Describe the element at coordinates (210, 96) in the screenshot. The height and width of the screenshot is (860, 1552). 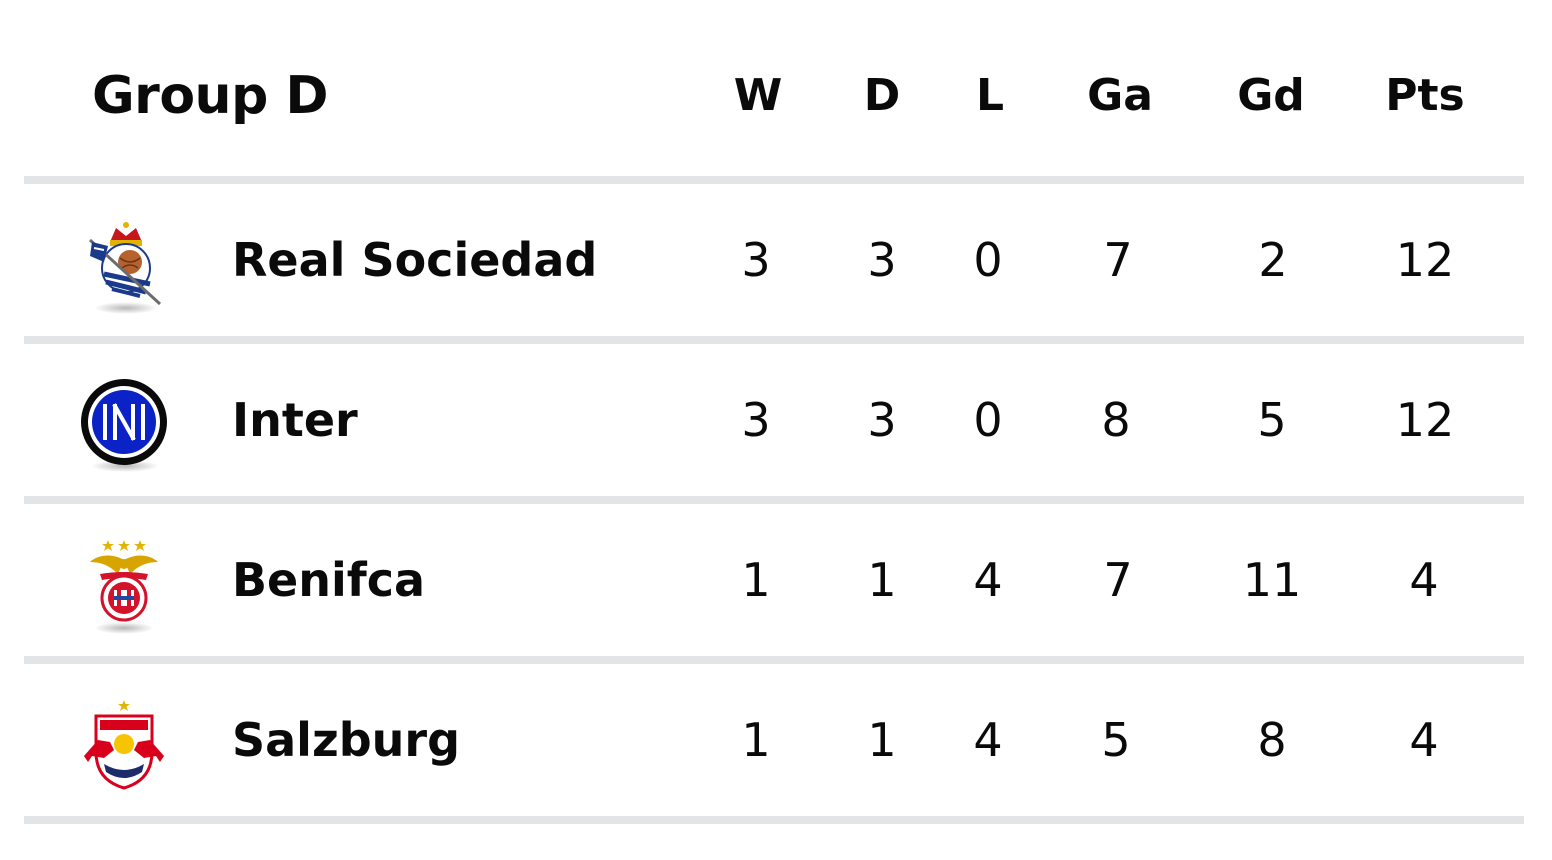
I see `group-title: Group D` at that location.